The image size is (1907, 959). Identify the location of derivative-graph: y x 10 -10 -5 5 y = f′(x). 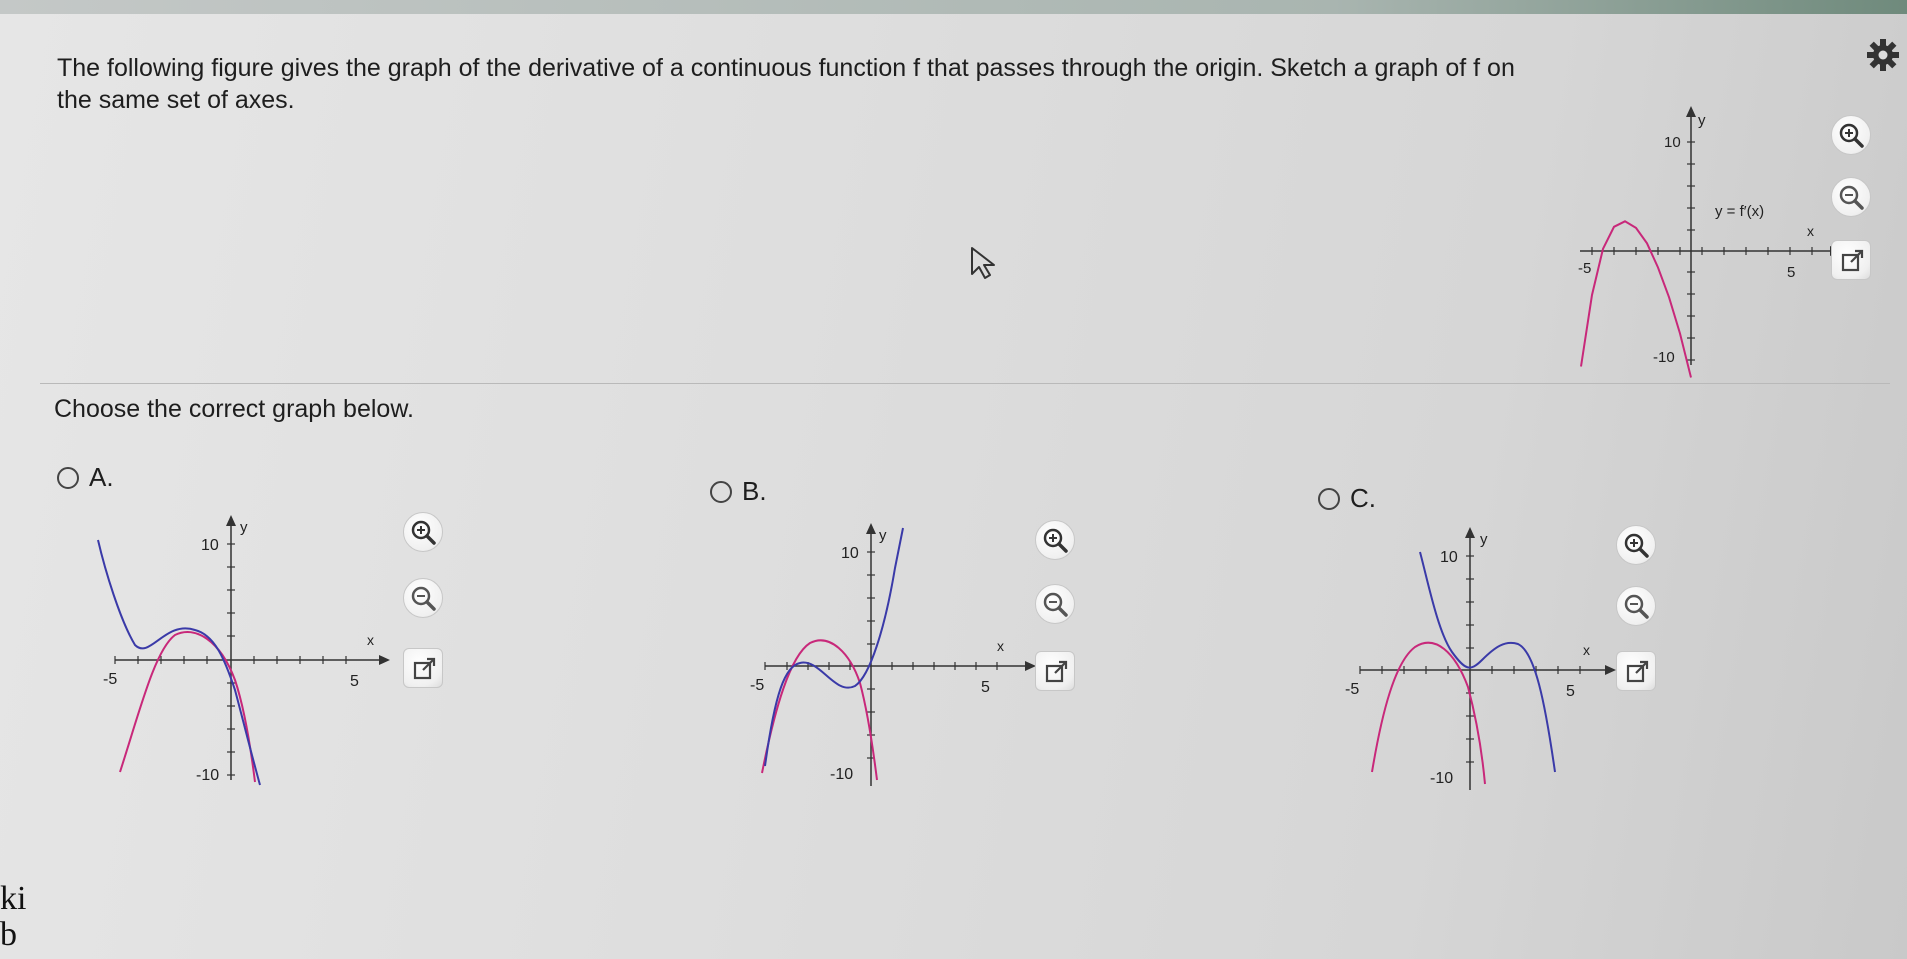
(1709, 242).